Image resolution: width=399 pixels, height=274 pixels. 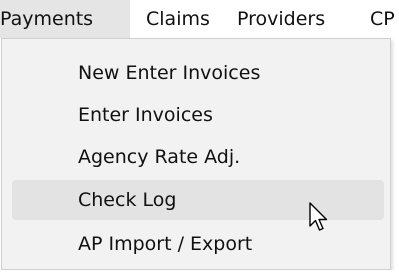 I want to click on menu-item-label: Enter Invoices, so click(x=145, y=115).